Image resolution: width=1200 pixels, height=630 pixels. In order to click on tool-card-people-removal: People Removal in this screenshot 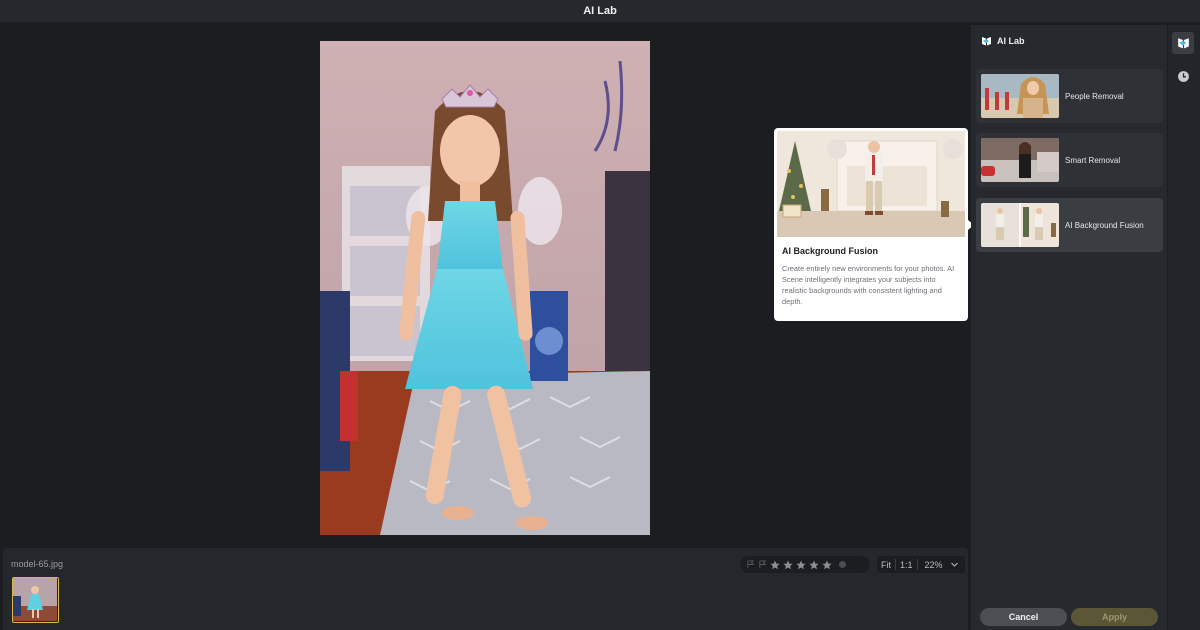, I will do `click(1069, 96)`.